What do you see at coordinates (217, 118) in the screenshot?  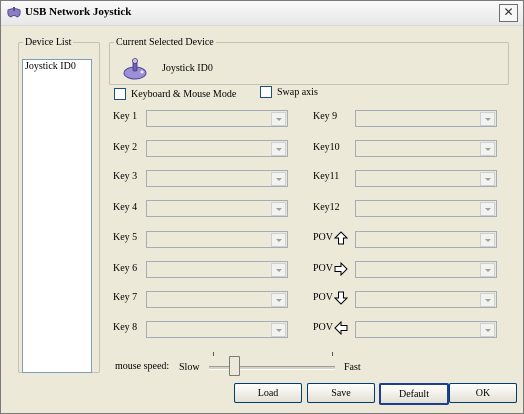 I see `key-1-select` at bounding box center [217, 118].